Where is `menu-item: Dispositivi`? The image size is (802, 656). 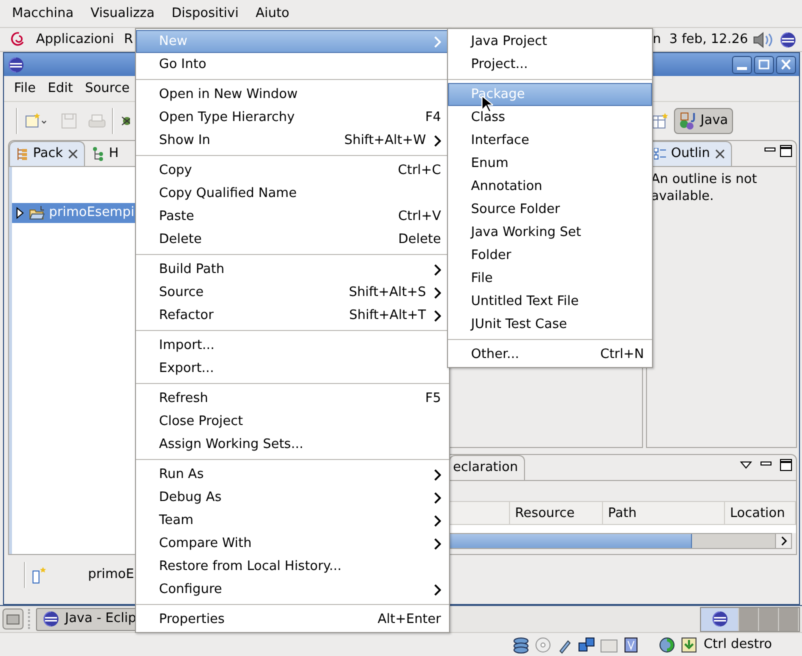
menu-item: Dispositivi is located at coordinates (205, 14).